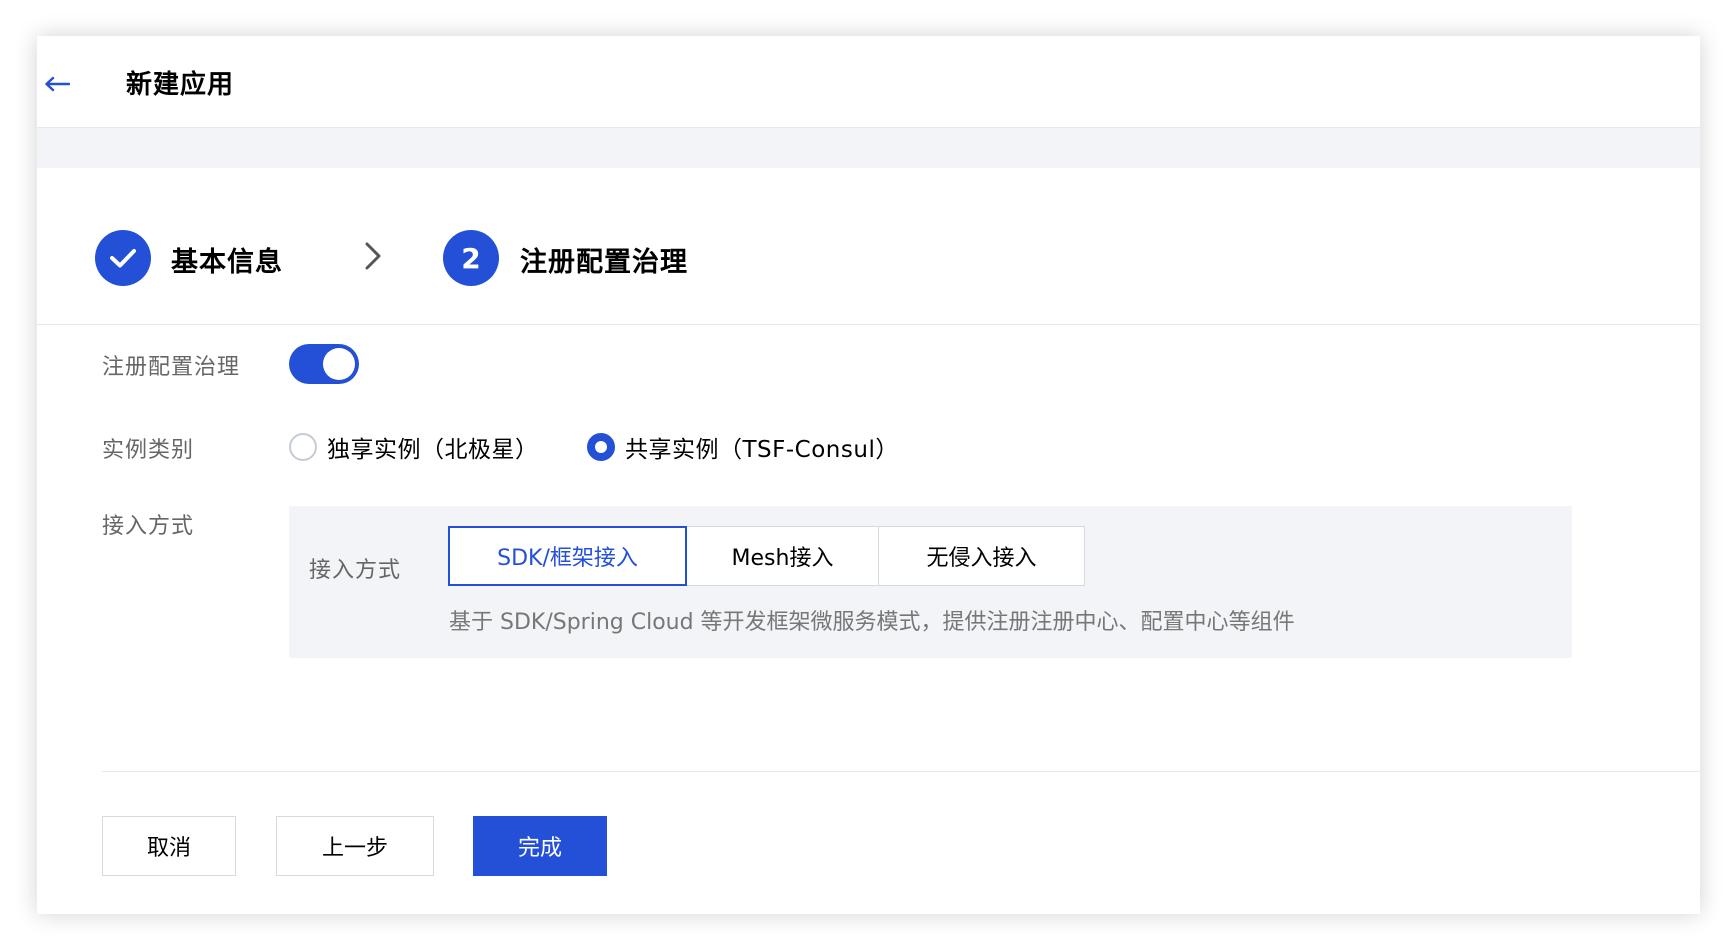 This screenshot has height=950, width=1736. What do you see at coordinates (373, 256) in the screenshot?
I see `chevron-right-icon` at bounding box center [373, 256].